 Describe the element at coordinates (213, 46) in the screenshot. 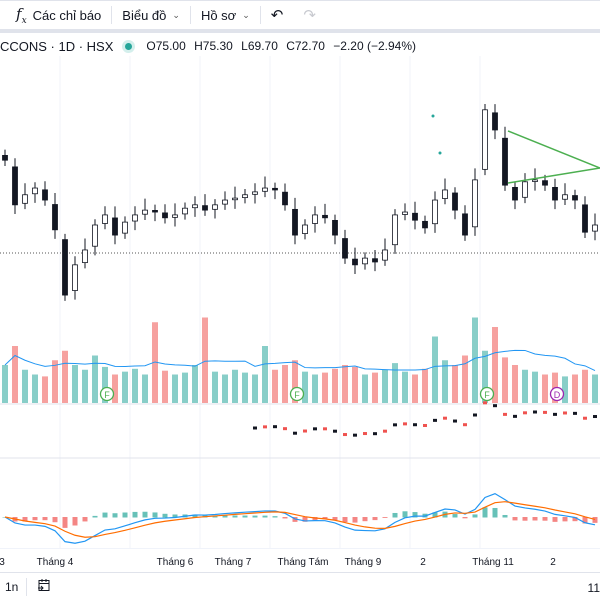

I see `high-value: H75.30` at that location.